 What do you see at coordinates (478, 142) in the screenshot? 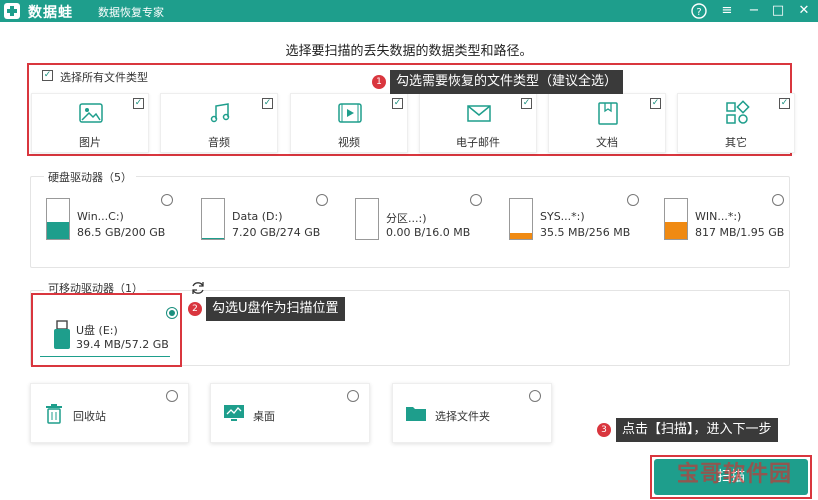
I see `file-type-label: 电子邮件` at bounding box center [478, 142].